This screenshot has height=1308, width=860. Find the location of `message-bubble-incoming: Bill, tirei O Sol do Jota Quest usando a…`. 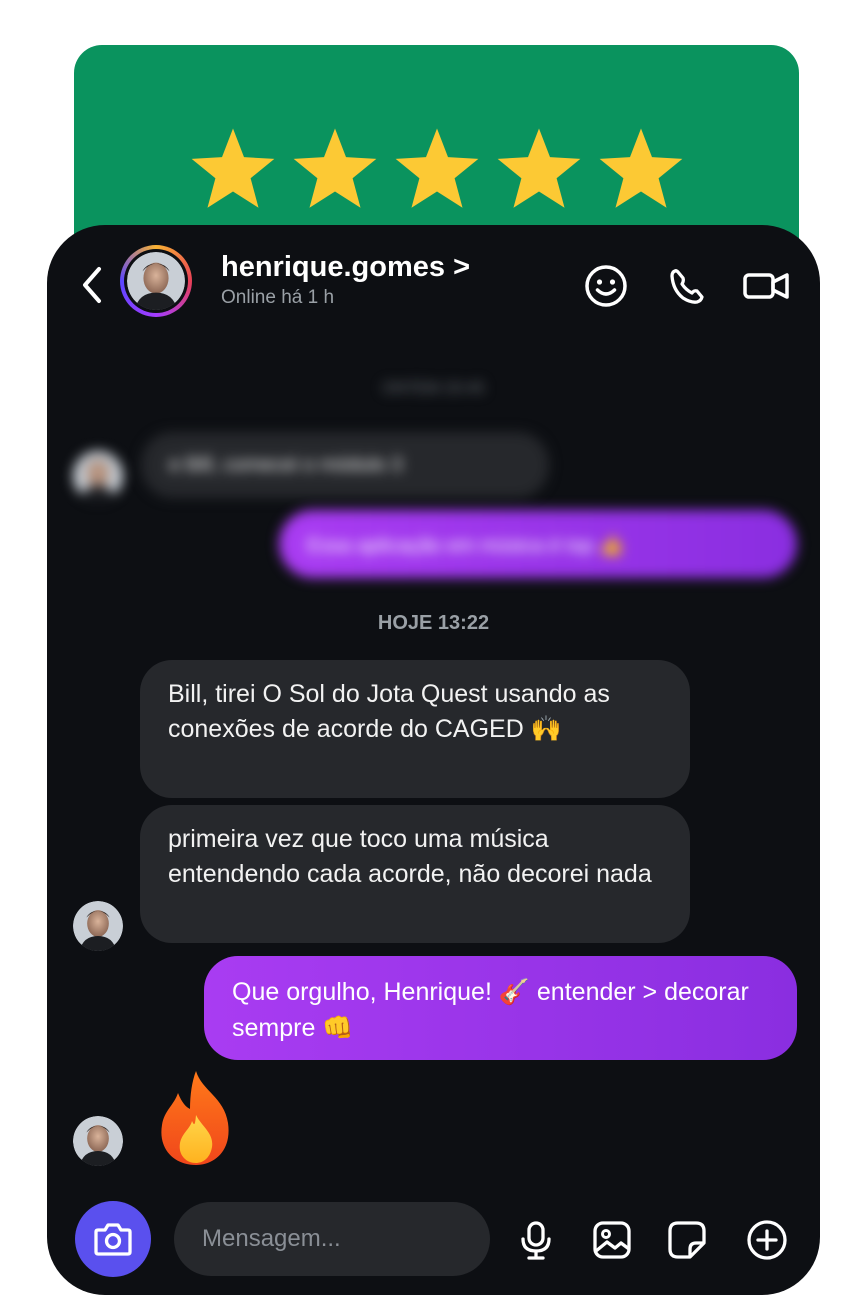

message-bubble-incoming: Bill, tirei O Sol do Jota Quest usando a… is located at coordinates (415, 729).